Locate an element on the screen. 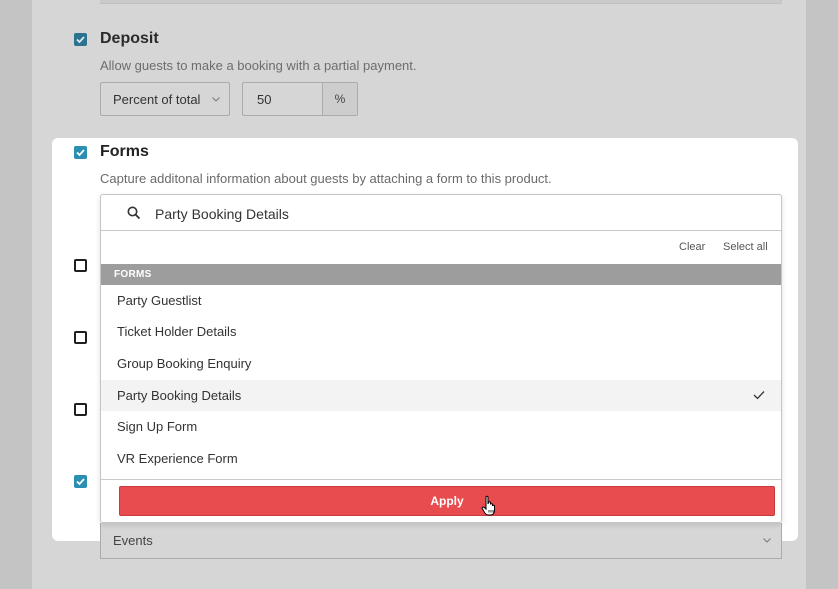 This screenshot has width=838, height=589. form-option-ticket-holder-details: Ticket Holder Details is located at coordinates (441, 331).